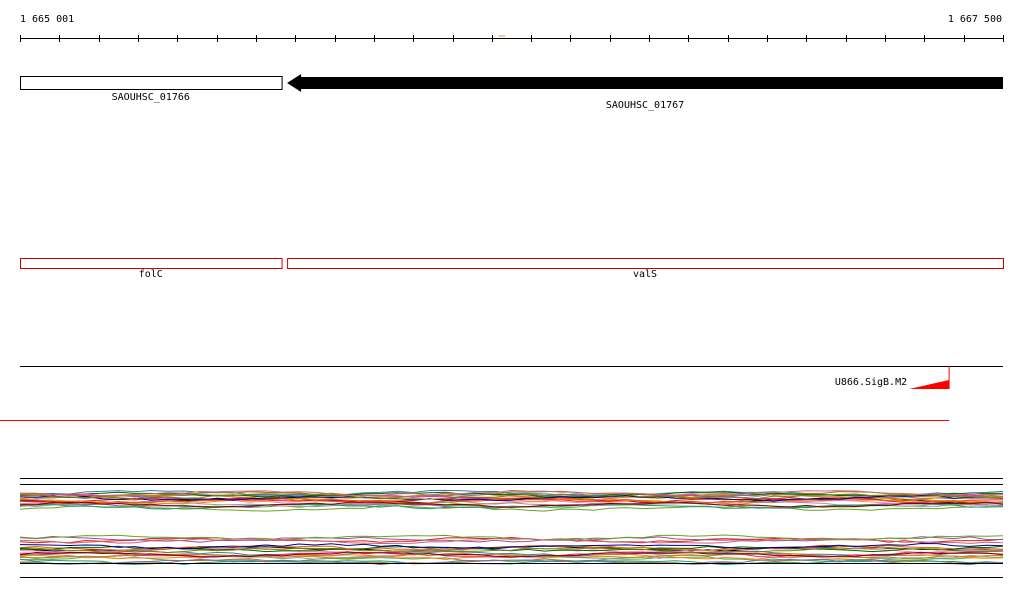  What do you see at coordinates (929, 384) in the screenshot?
I see `regulation-marker-triangle` at bounding box center [929, 384].